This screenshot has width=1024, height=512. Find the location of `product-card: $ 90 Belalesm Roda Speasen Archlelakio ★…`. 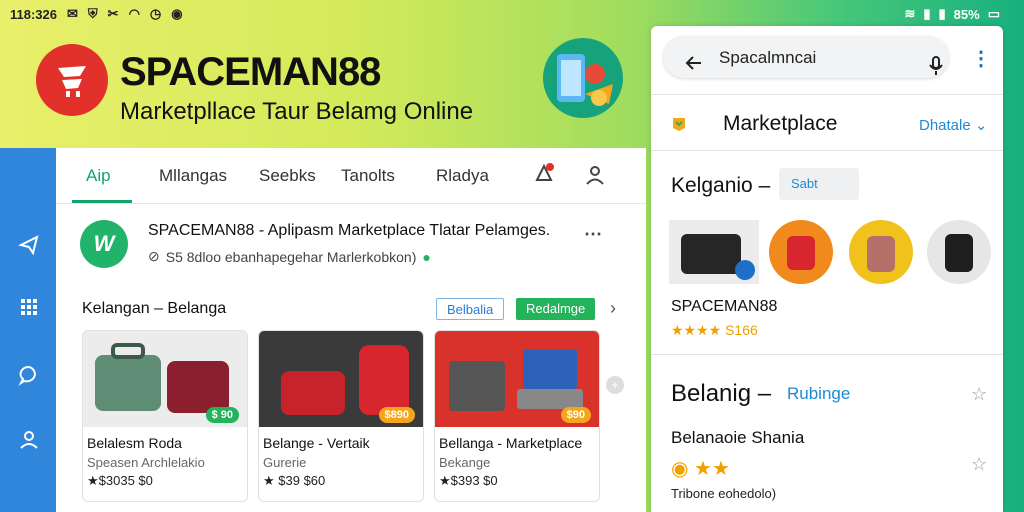

product-card: $ 90 Belalesm Roda Speasen Archlelakio ★… is located at coordinates (165, 416).